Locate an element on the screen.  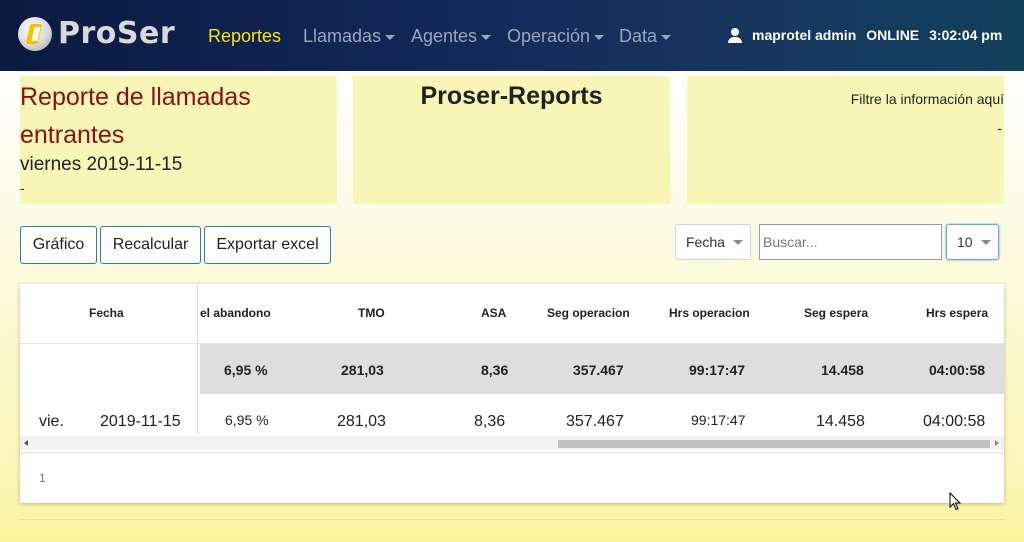
column-filter-value: Fecha is located at coordinates (705, 242).